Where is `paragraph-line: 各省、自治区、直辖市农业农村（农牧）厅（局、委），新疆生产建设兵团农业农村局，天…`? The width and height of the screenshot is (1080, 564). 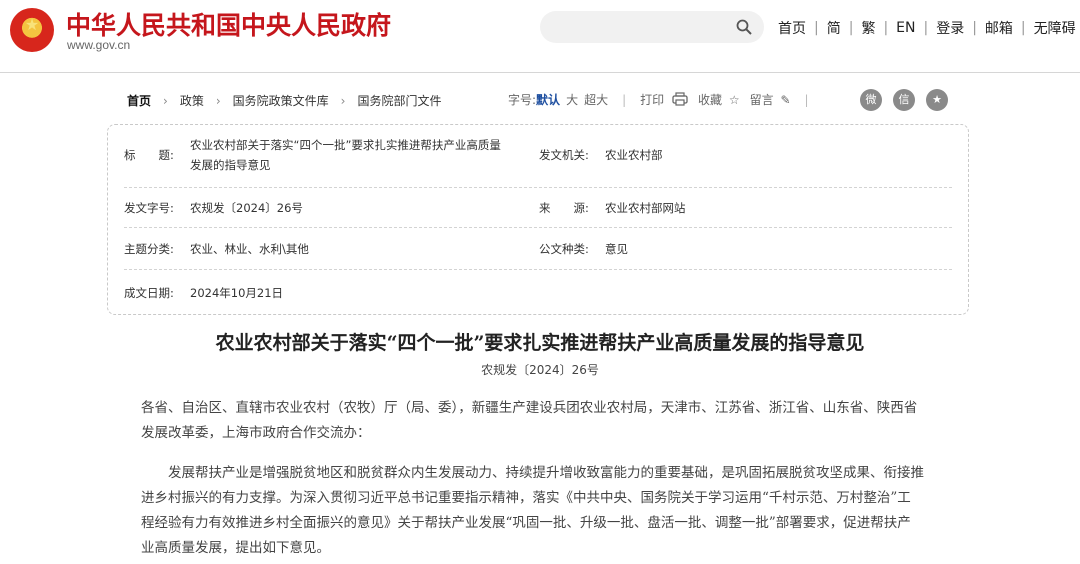
paragraph-line: 各省、自治区、直辖市农业农村（农牧）厅（局、委），新疆生产建设兵团农业农村局，天… is located at coordinates (529, 408).